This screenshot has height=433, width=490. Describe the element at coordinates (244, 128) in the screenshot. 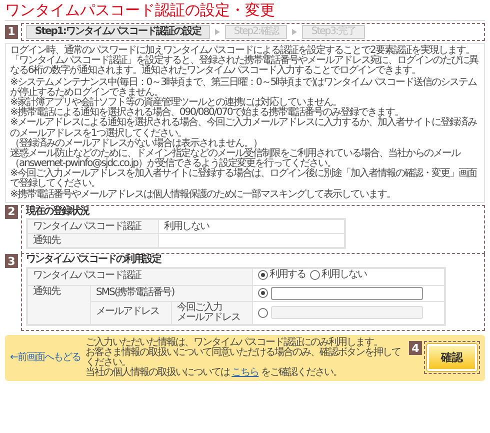

I see `note-text: ※メールアドレスによる通知を選択される場合、今回ご入力メールアドレスに入力するか、加入者サイトに登録済みのメールアドレスを1つ選択してください。` at that location.